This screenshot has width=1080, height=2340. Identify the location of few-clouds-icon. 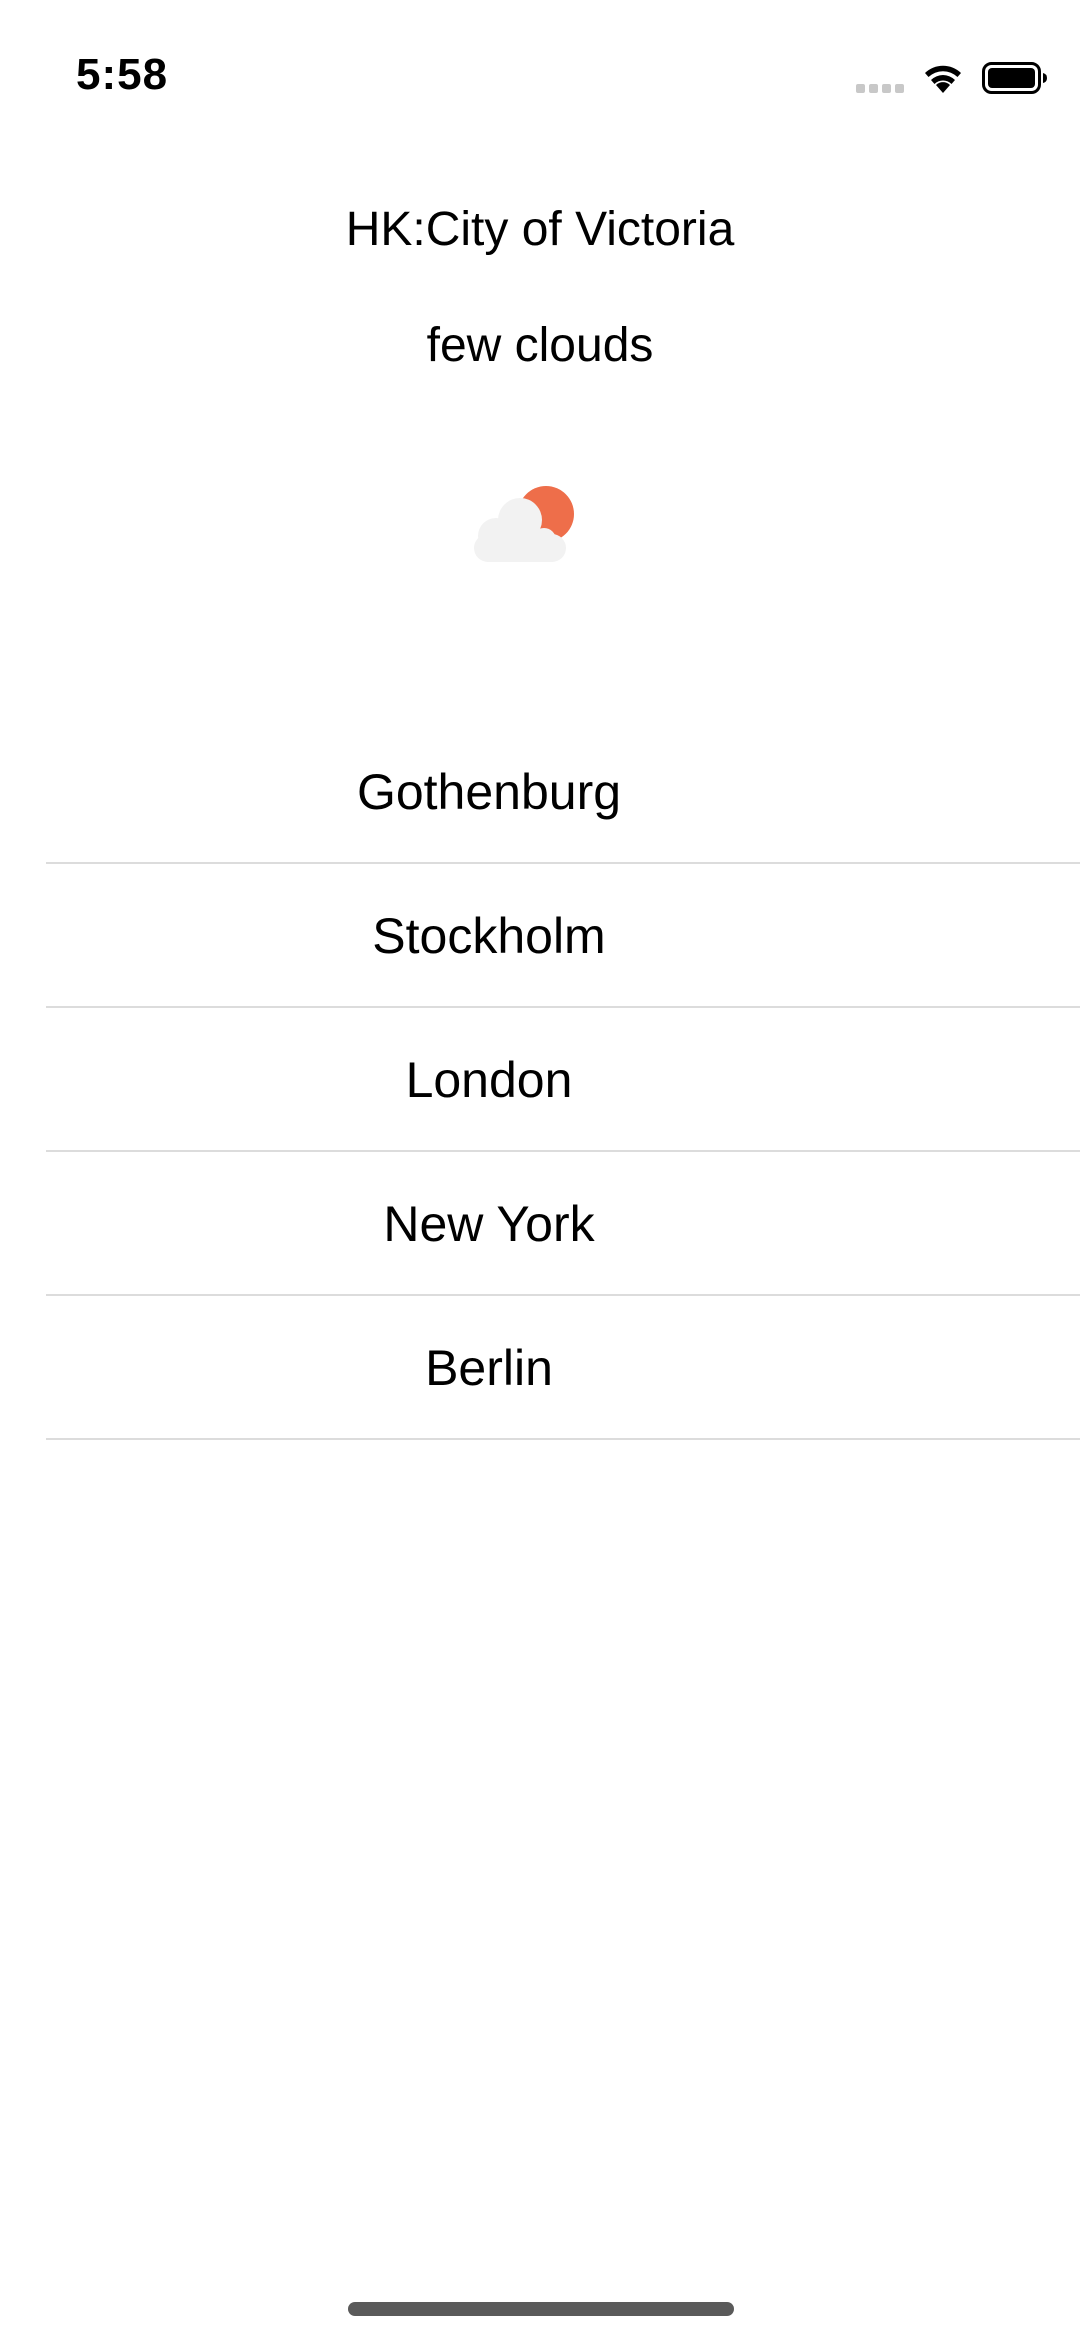
(524, 524).